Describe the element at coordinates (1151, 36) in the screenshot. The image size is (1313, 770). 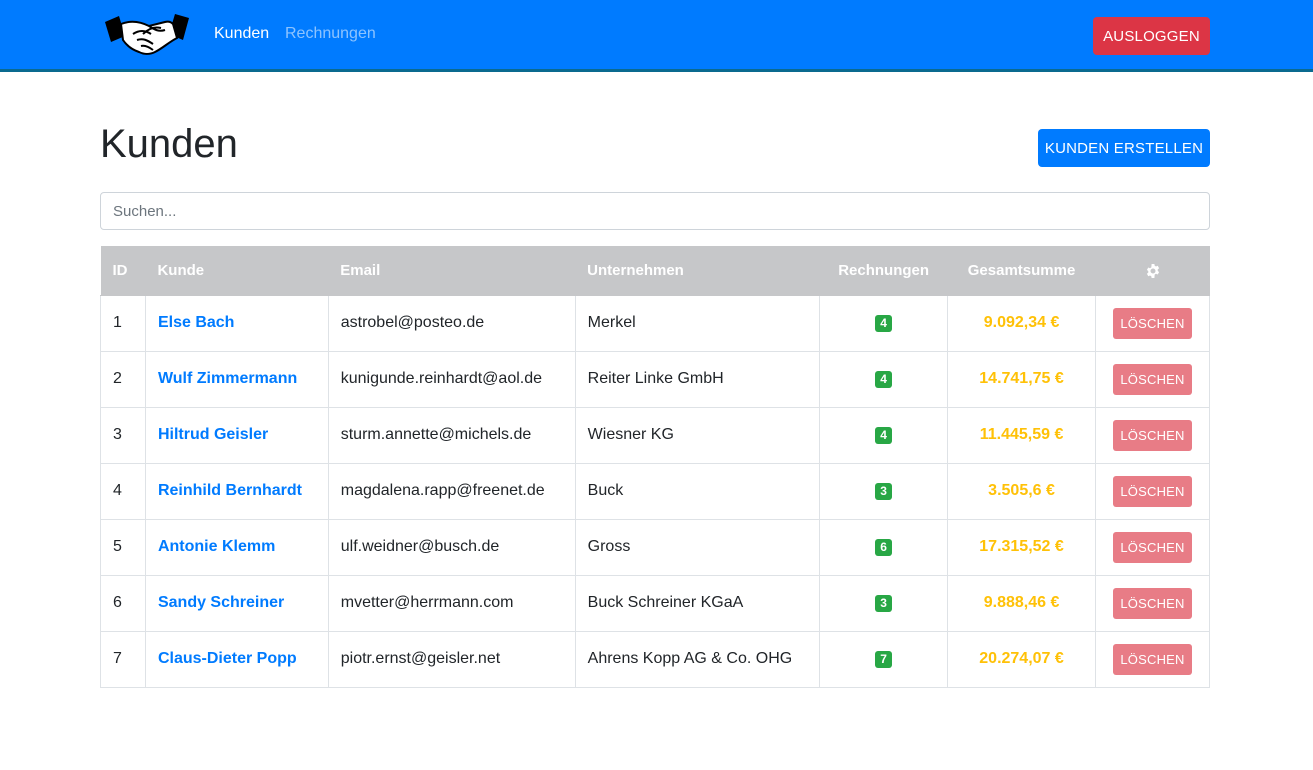
I see `logout-button: AUSLOGGEN` at that location.